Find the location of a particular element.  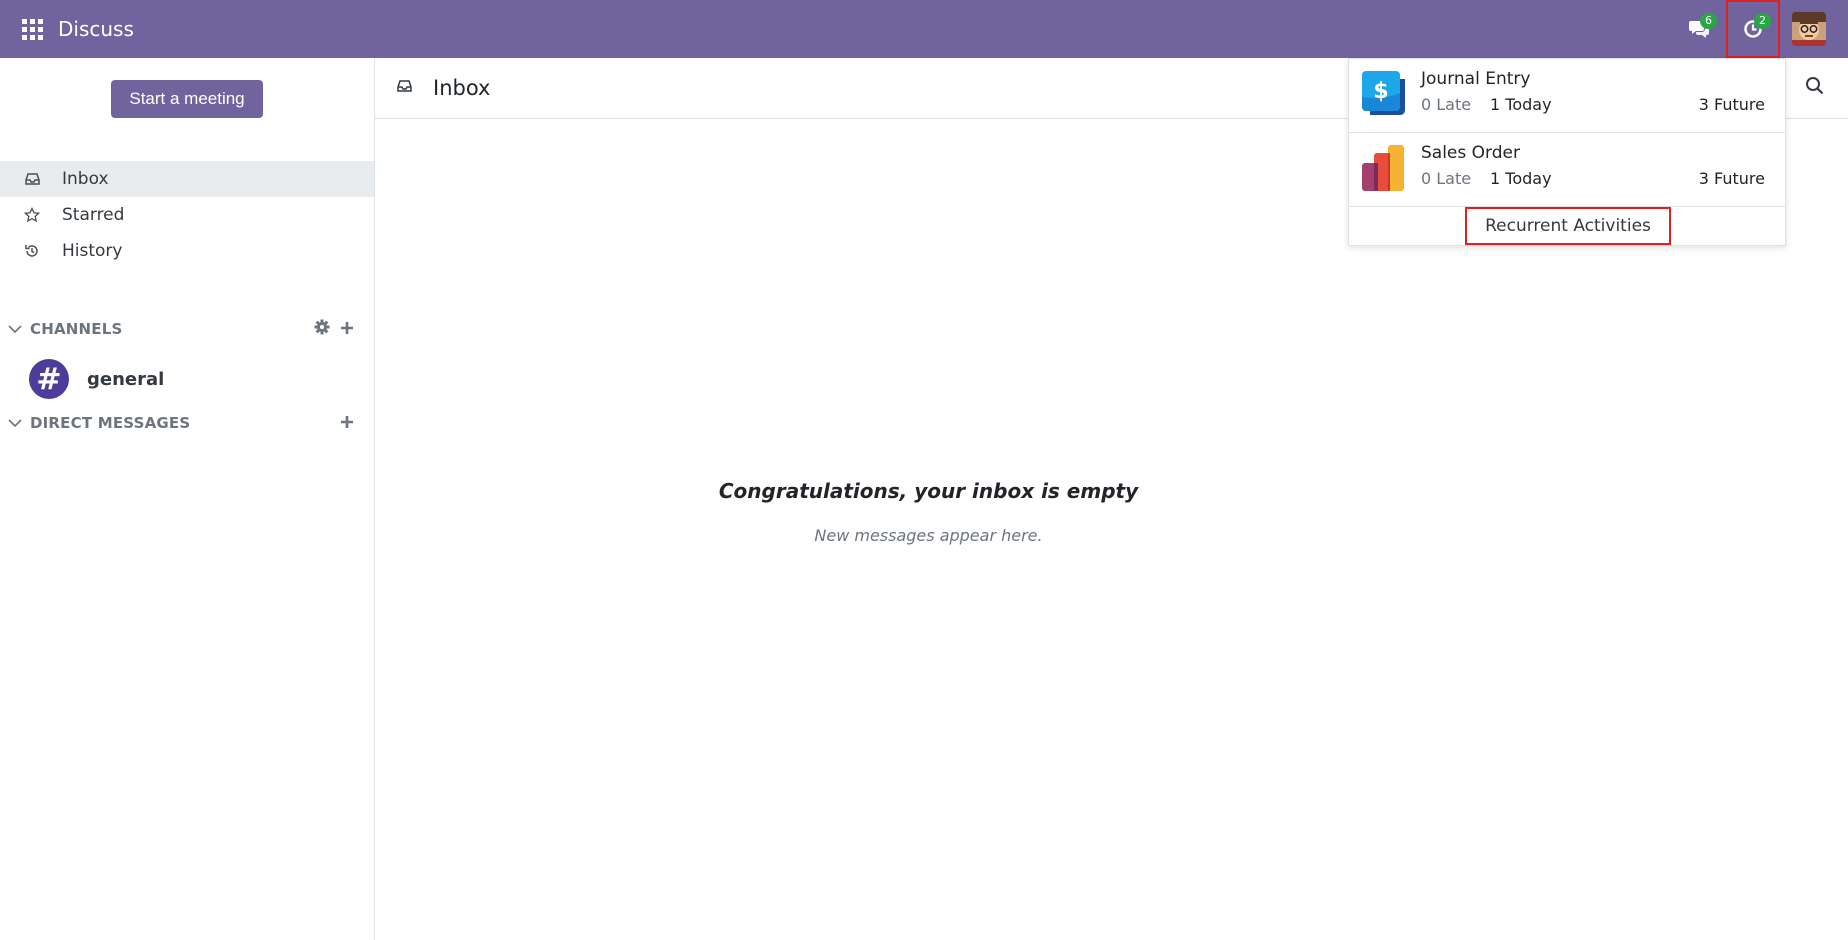

channels-category: CHANNELS is located at coordinates (187, 329).